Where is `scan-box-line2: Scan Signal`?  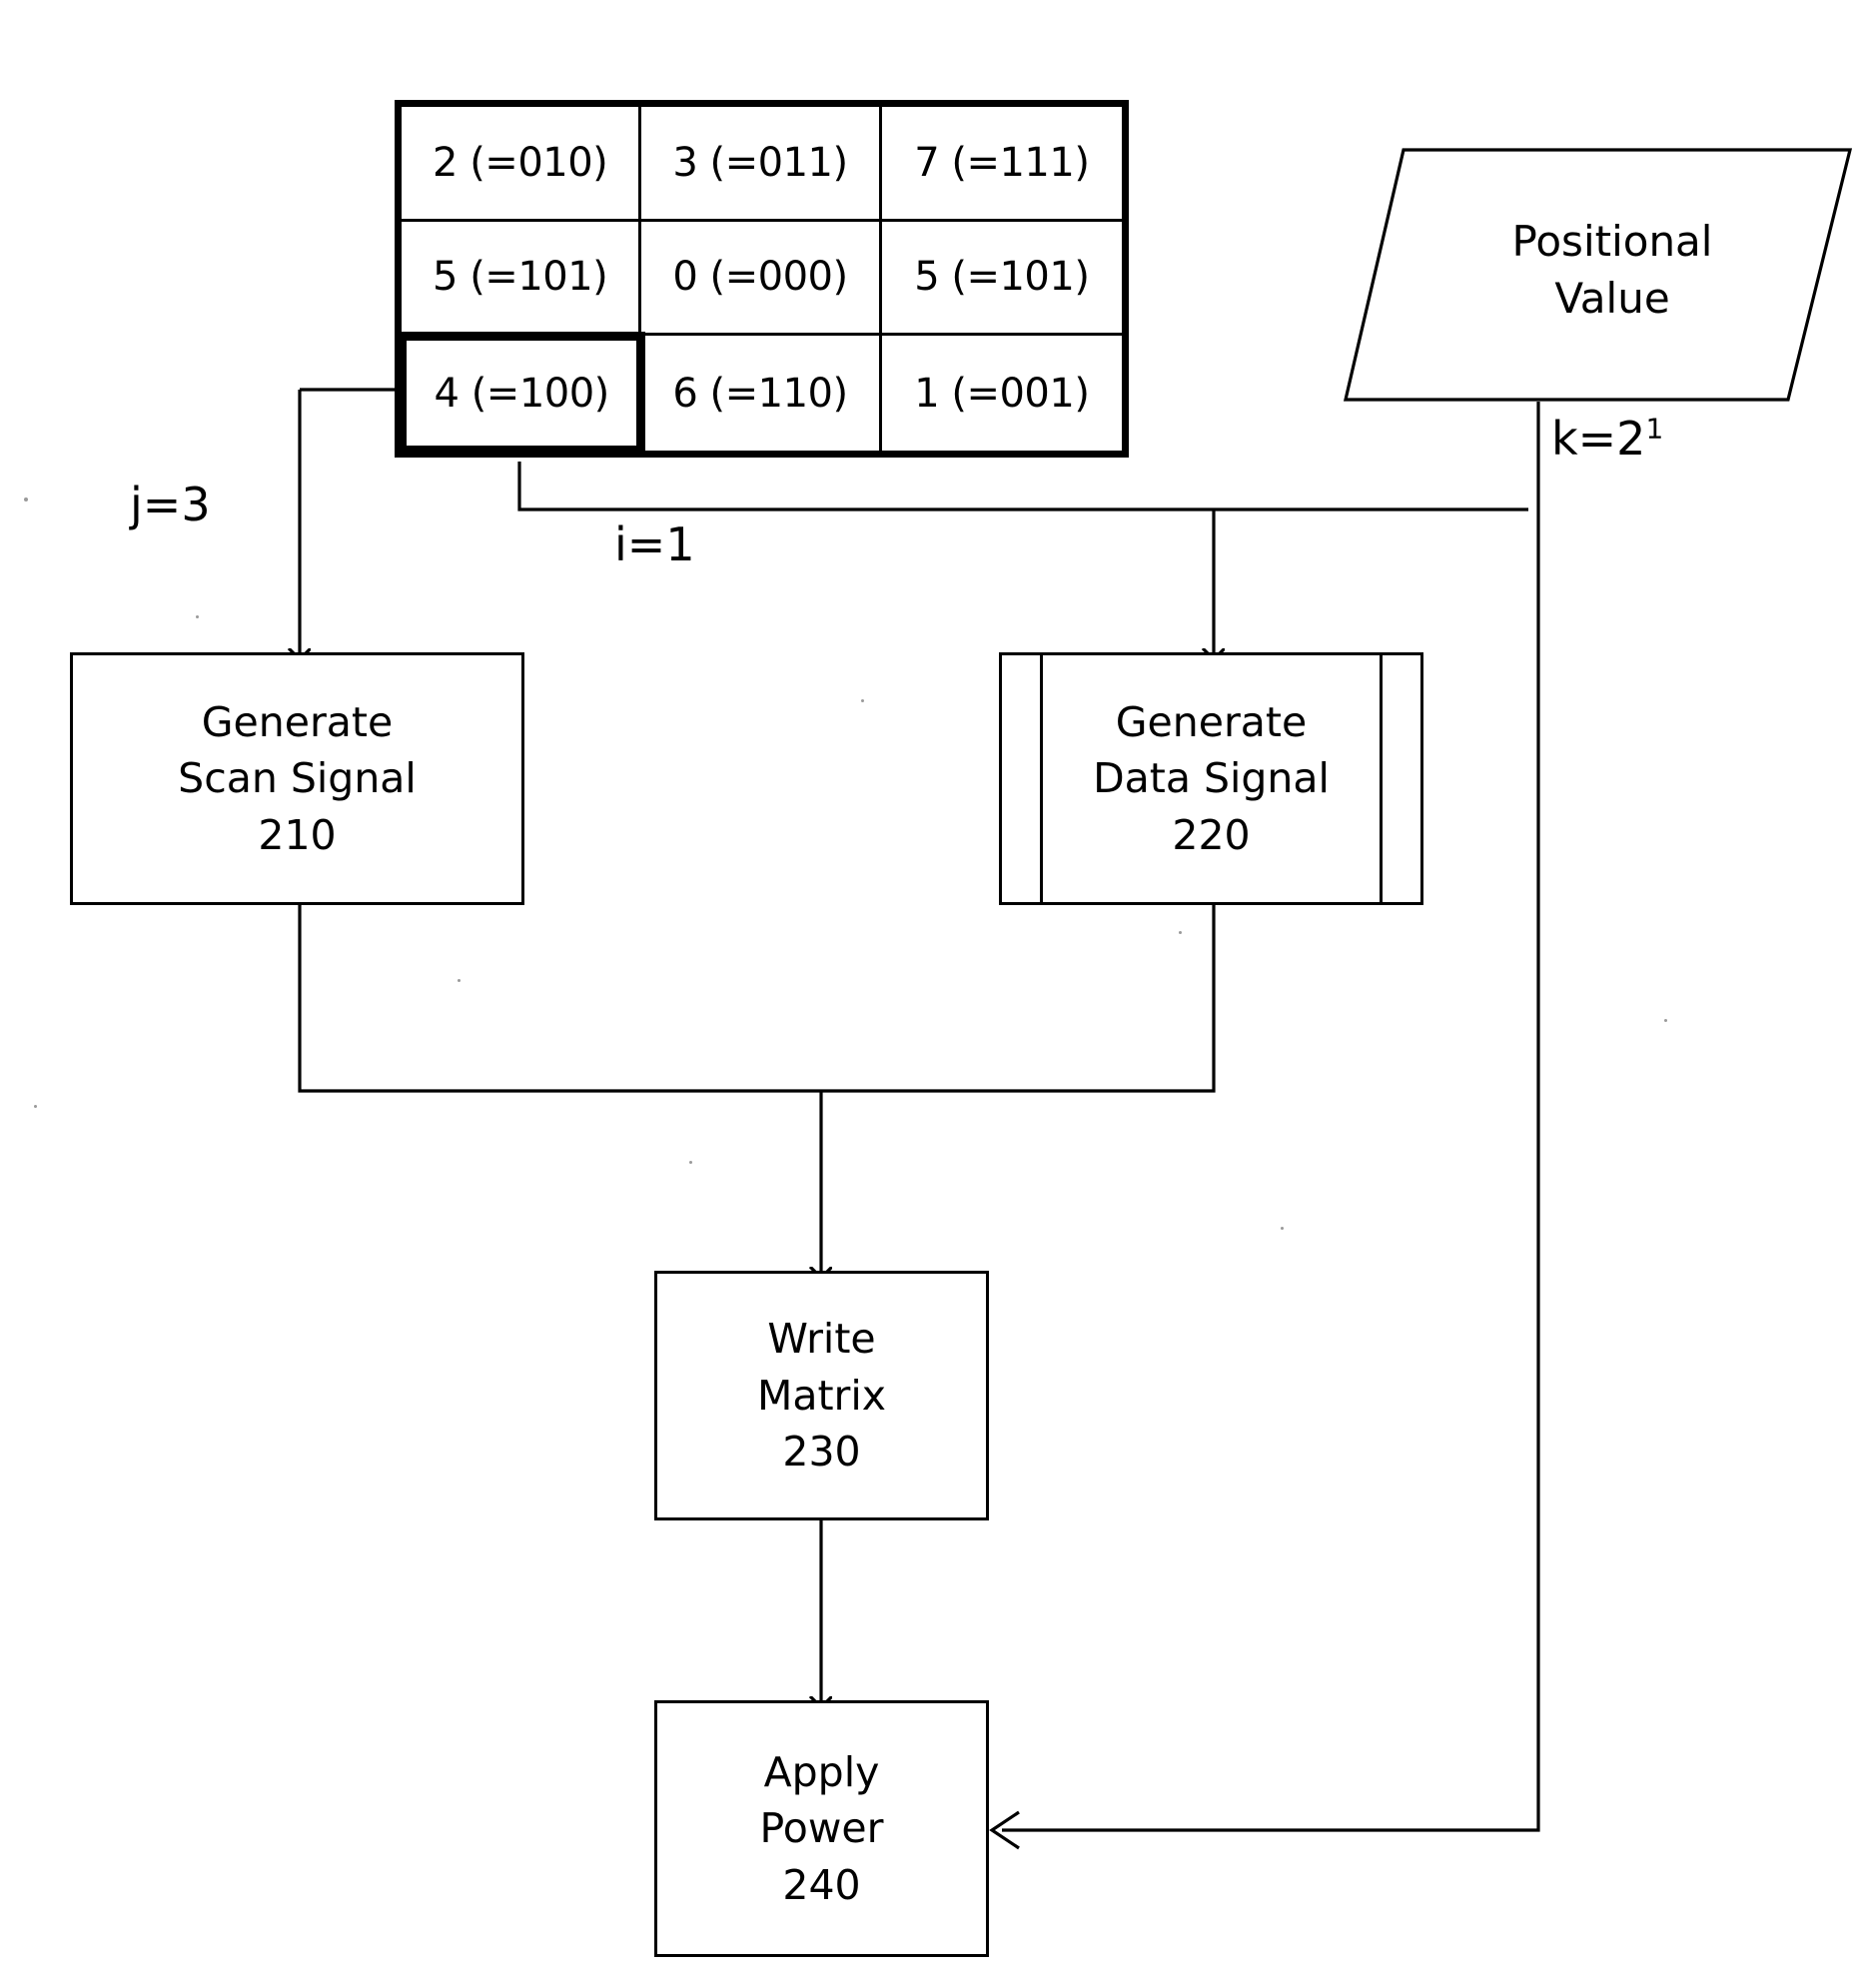
scan-box-line2: Scan Signal is located at coordinates (297, 778).